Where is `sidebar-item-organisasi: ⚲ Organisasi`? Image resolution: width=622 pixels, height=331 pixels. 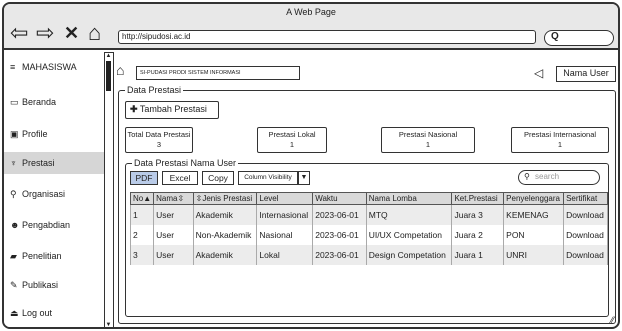 sidebar-item-organisasi: ⚲ Organisasi is located at coordinates (54, 194).